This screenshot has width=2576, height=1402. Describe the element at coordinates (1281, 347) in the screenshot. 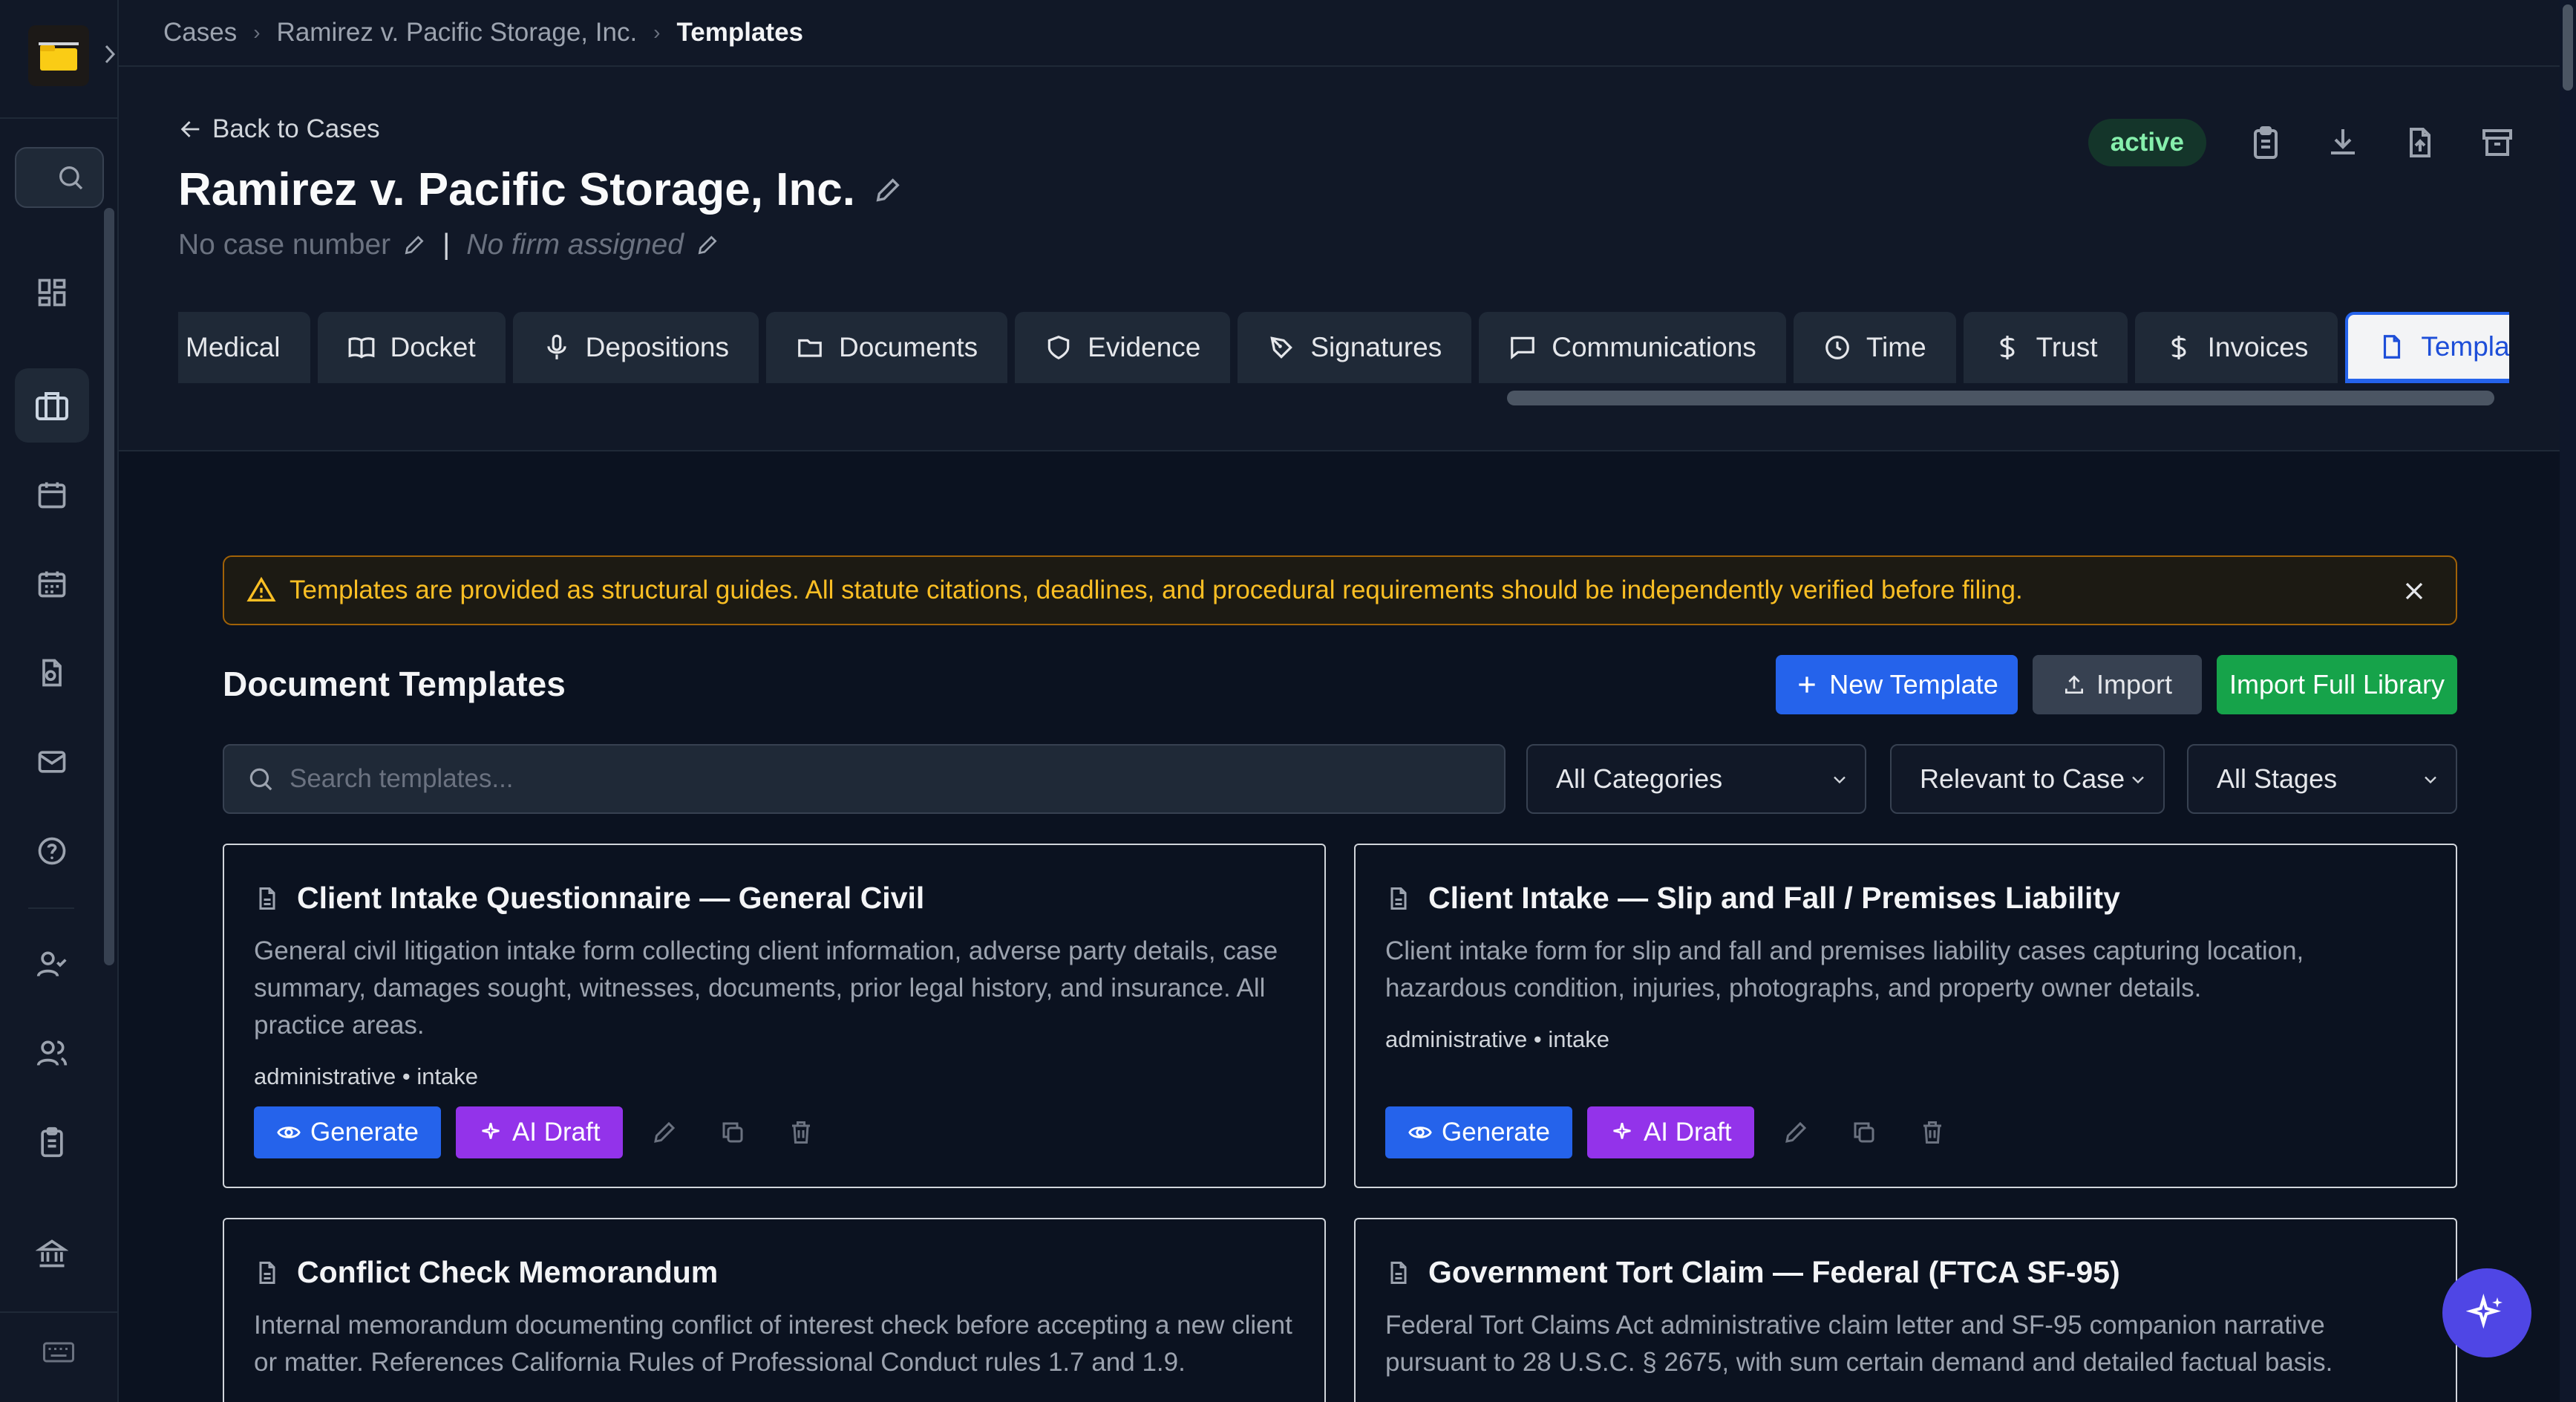

I see `pen-icon` at that location.